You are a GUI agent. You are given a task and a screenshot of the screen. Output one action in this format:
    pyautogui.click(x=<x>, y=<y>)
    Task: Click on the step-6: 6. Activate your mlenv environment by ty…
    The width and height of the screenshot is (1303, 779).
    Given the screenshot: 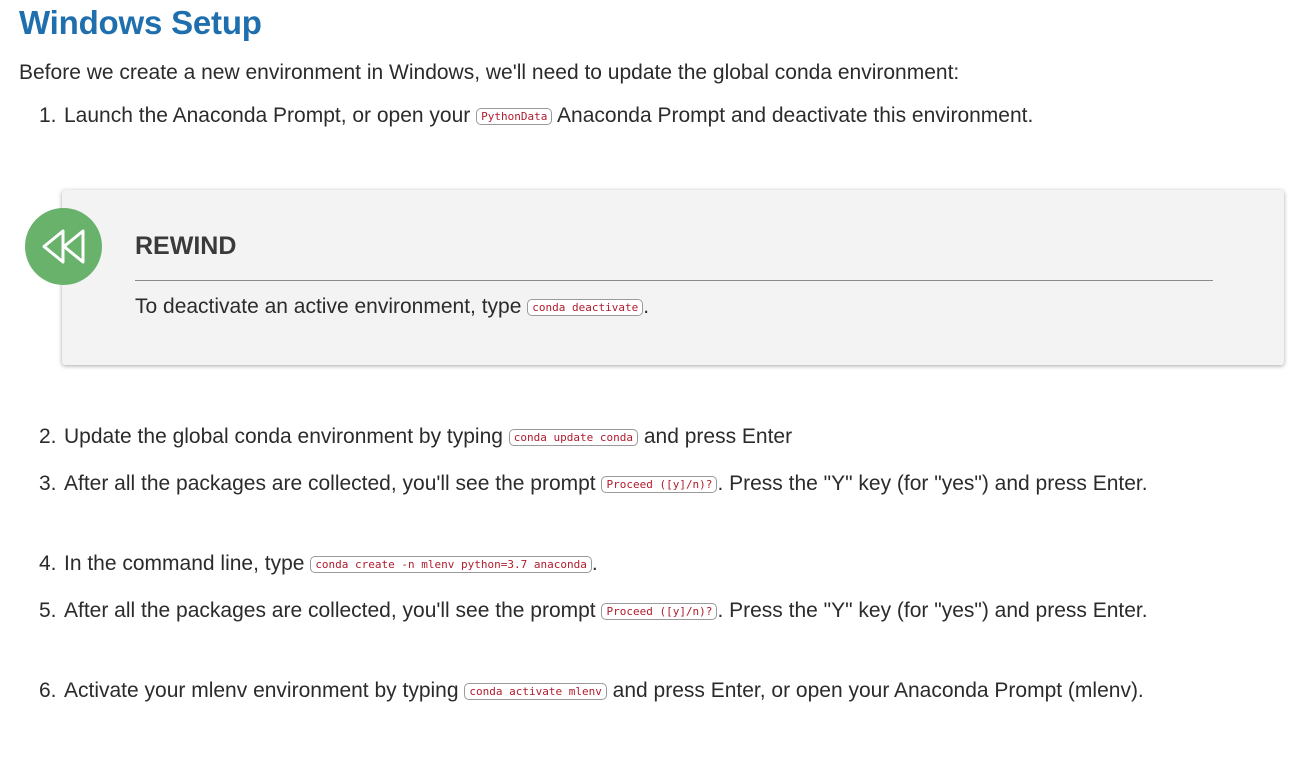 What is the action you would take?
    pyautogui.click(x=594, y=691)
    